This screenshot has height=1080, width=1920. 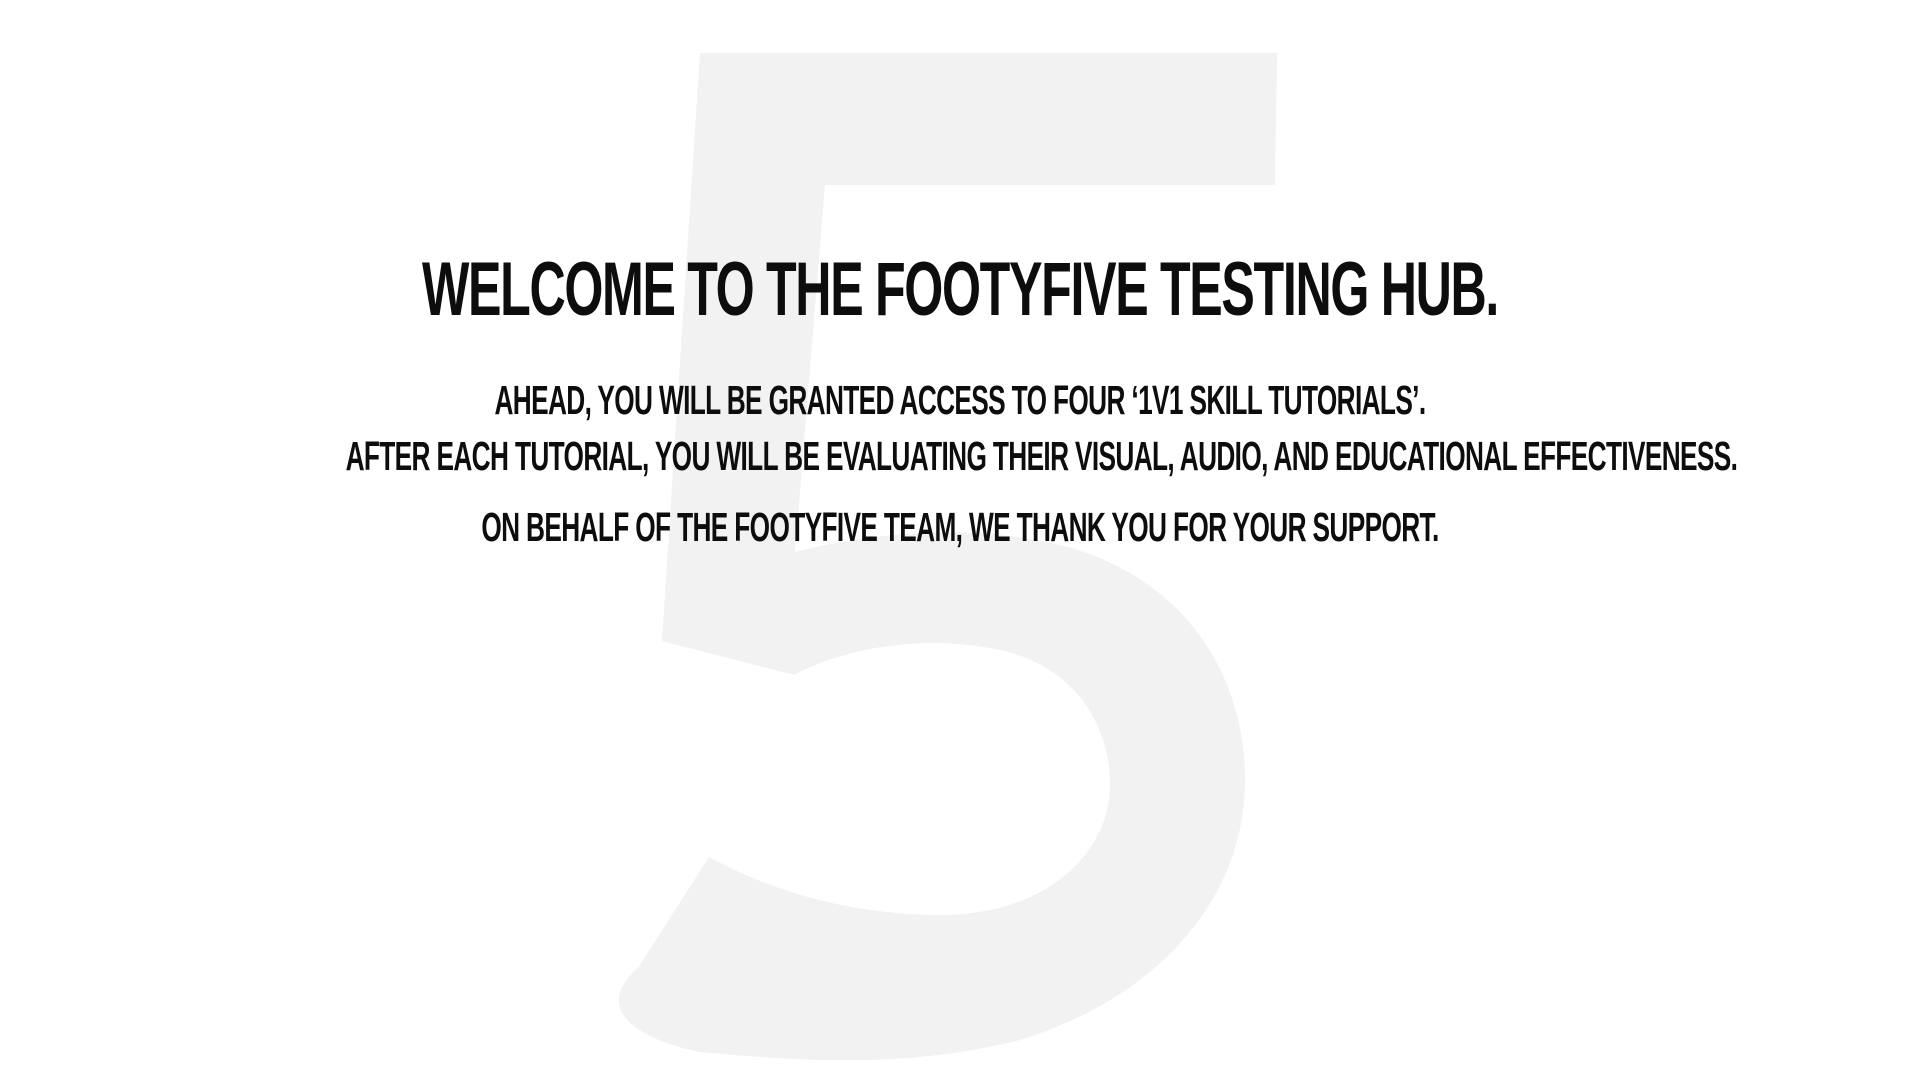 I want to click on welcome-headline: Welcome to the FootyFive Testing Hub., so click(x=960, y=289).